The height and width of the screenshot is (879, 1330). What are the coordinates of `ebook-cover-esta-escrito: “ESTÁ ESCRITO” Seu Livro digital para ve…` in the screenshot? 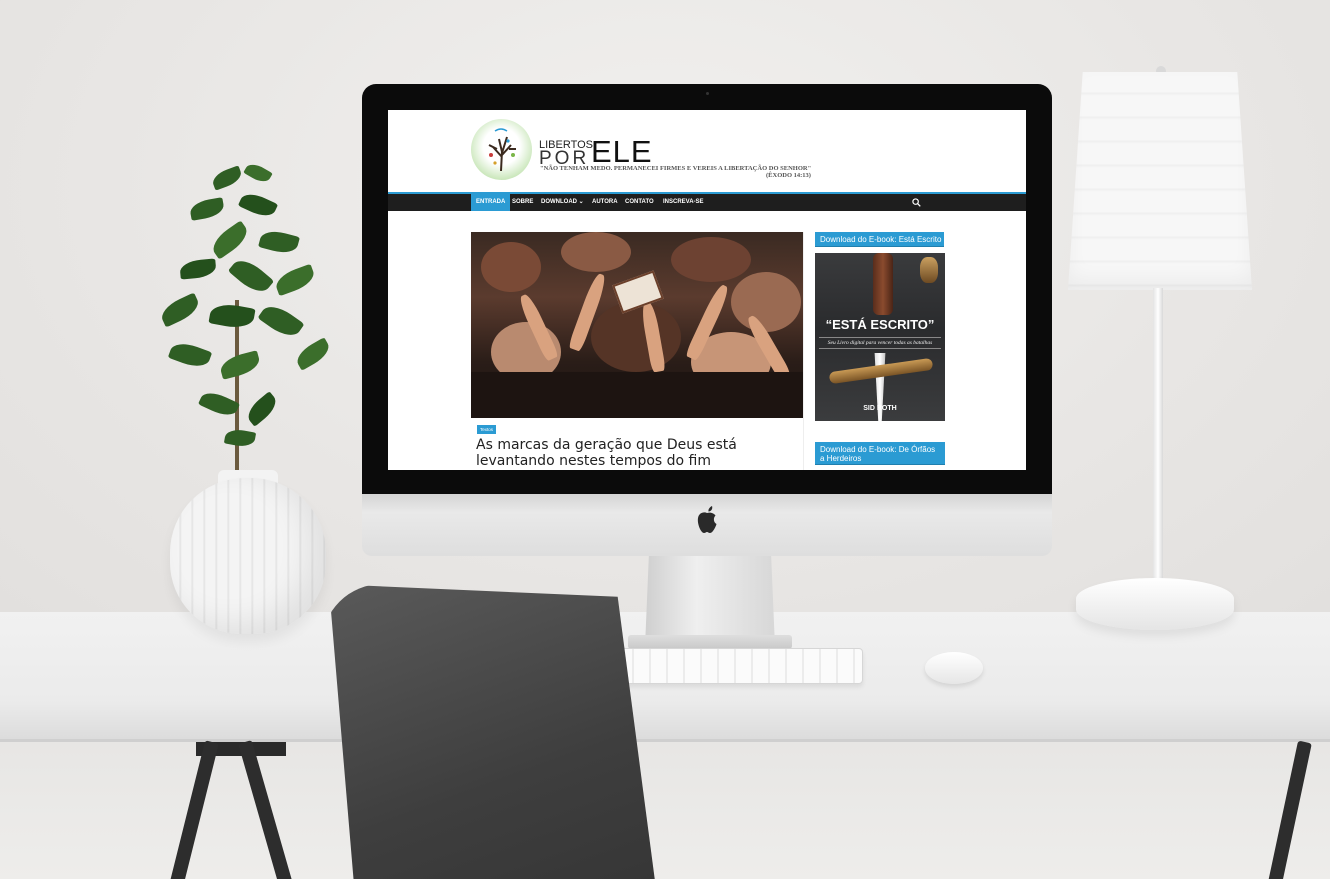 It's located at (880, 337).